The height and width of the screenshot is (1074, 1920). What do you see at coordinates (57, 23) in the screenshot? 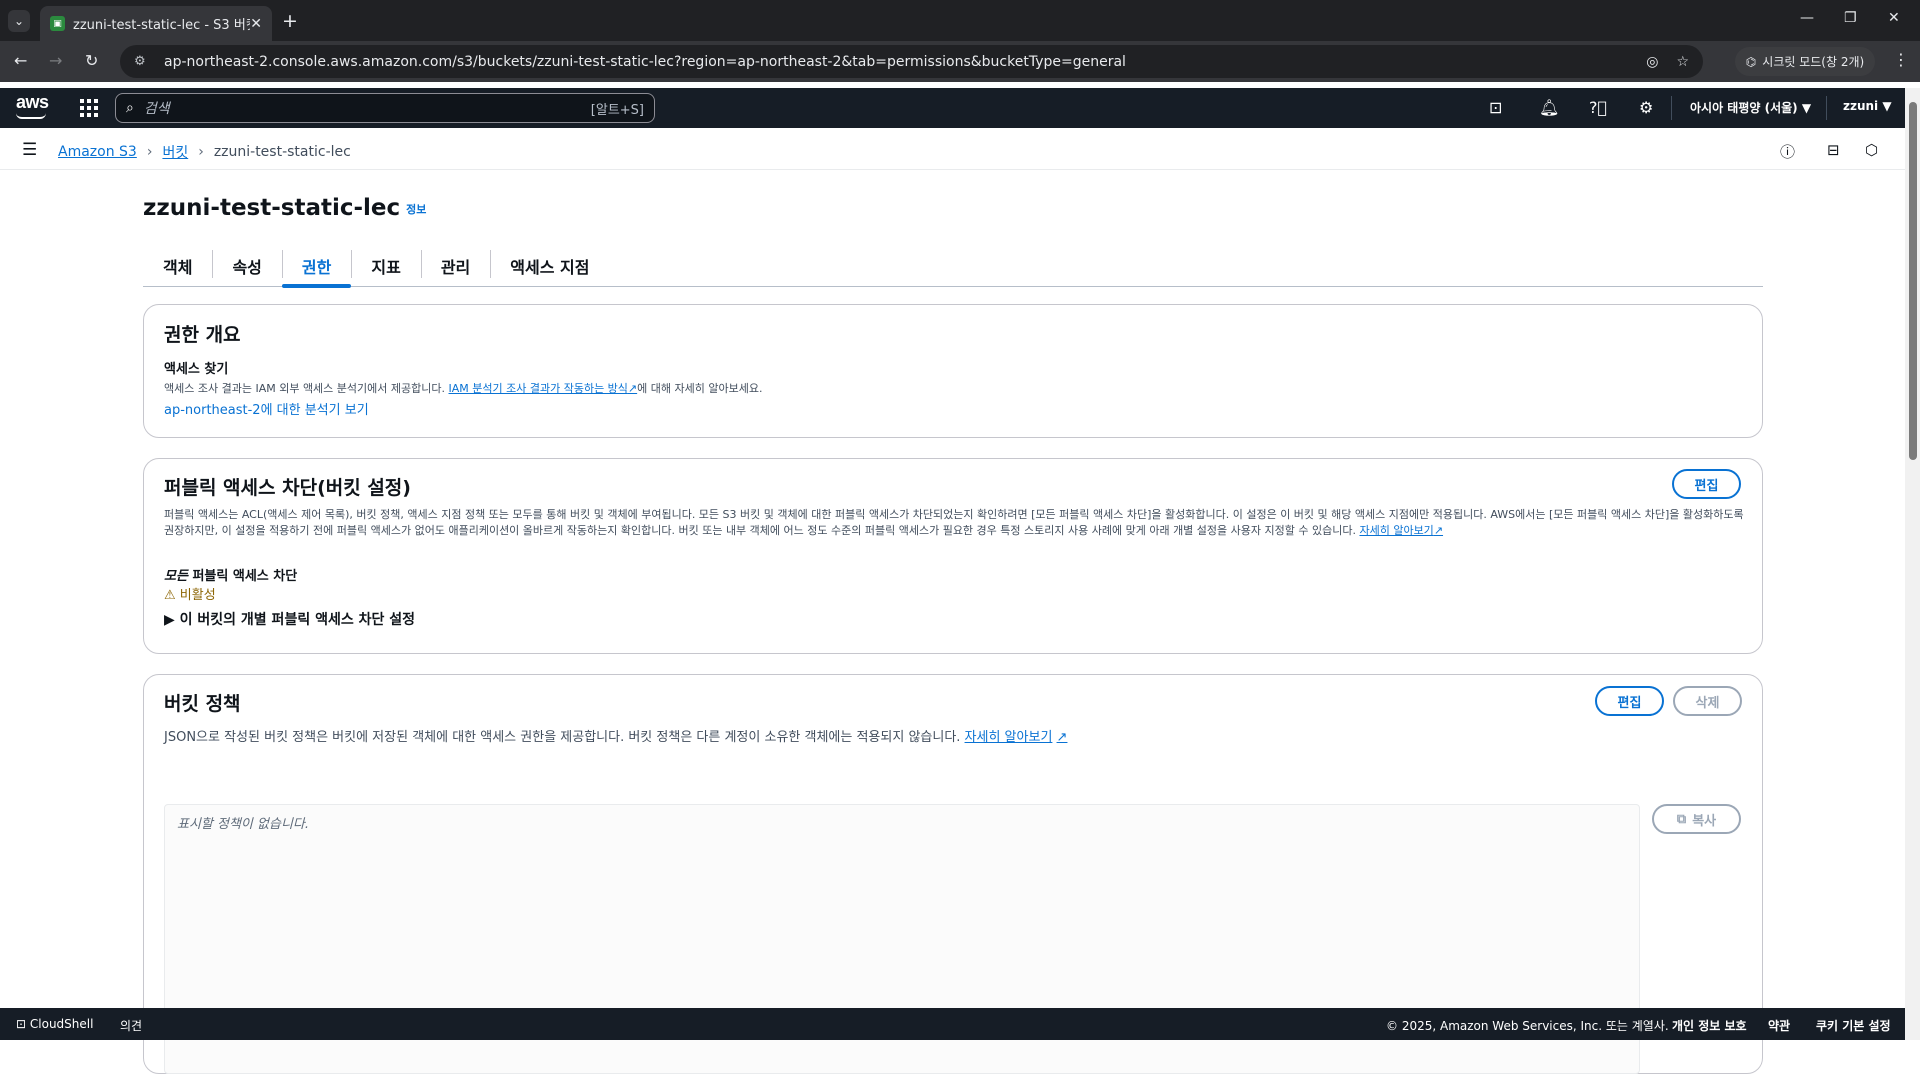
I see `s3-favicon-icon: ▣` at bounding box center [57, 23].